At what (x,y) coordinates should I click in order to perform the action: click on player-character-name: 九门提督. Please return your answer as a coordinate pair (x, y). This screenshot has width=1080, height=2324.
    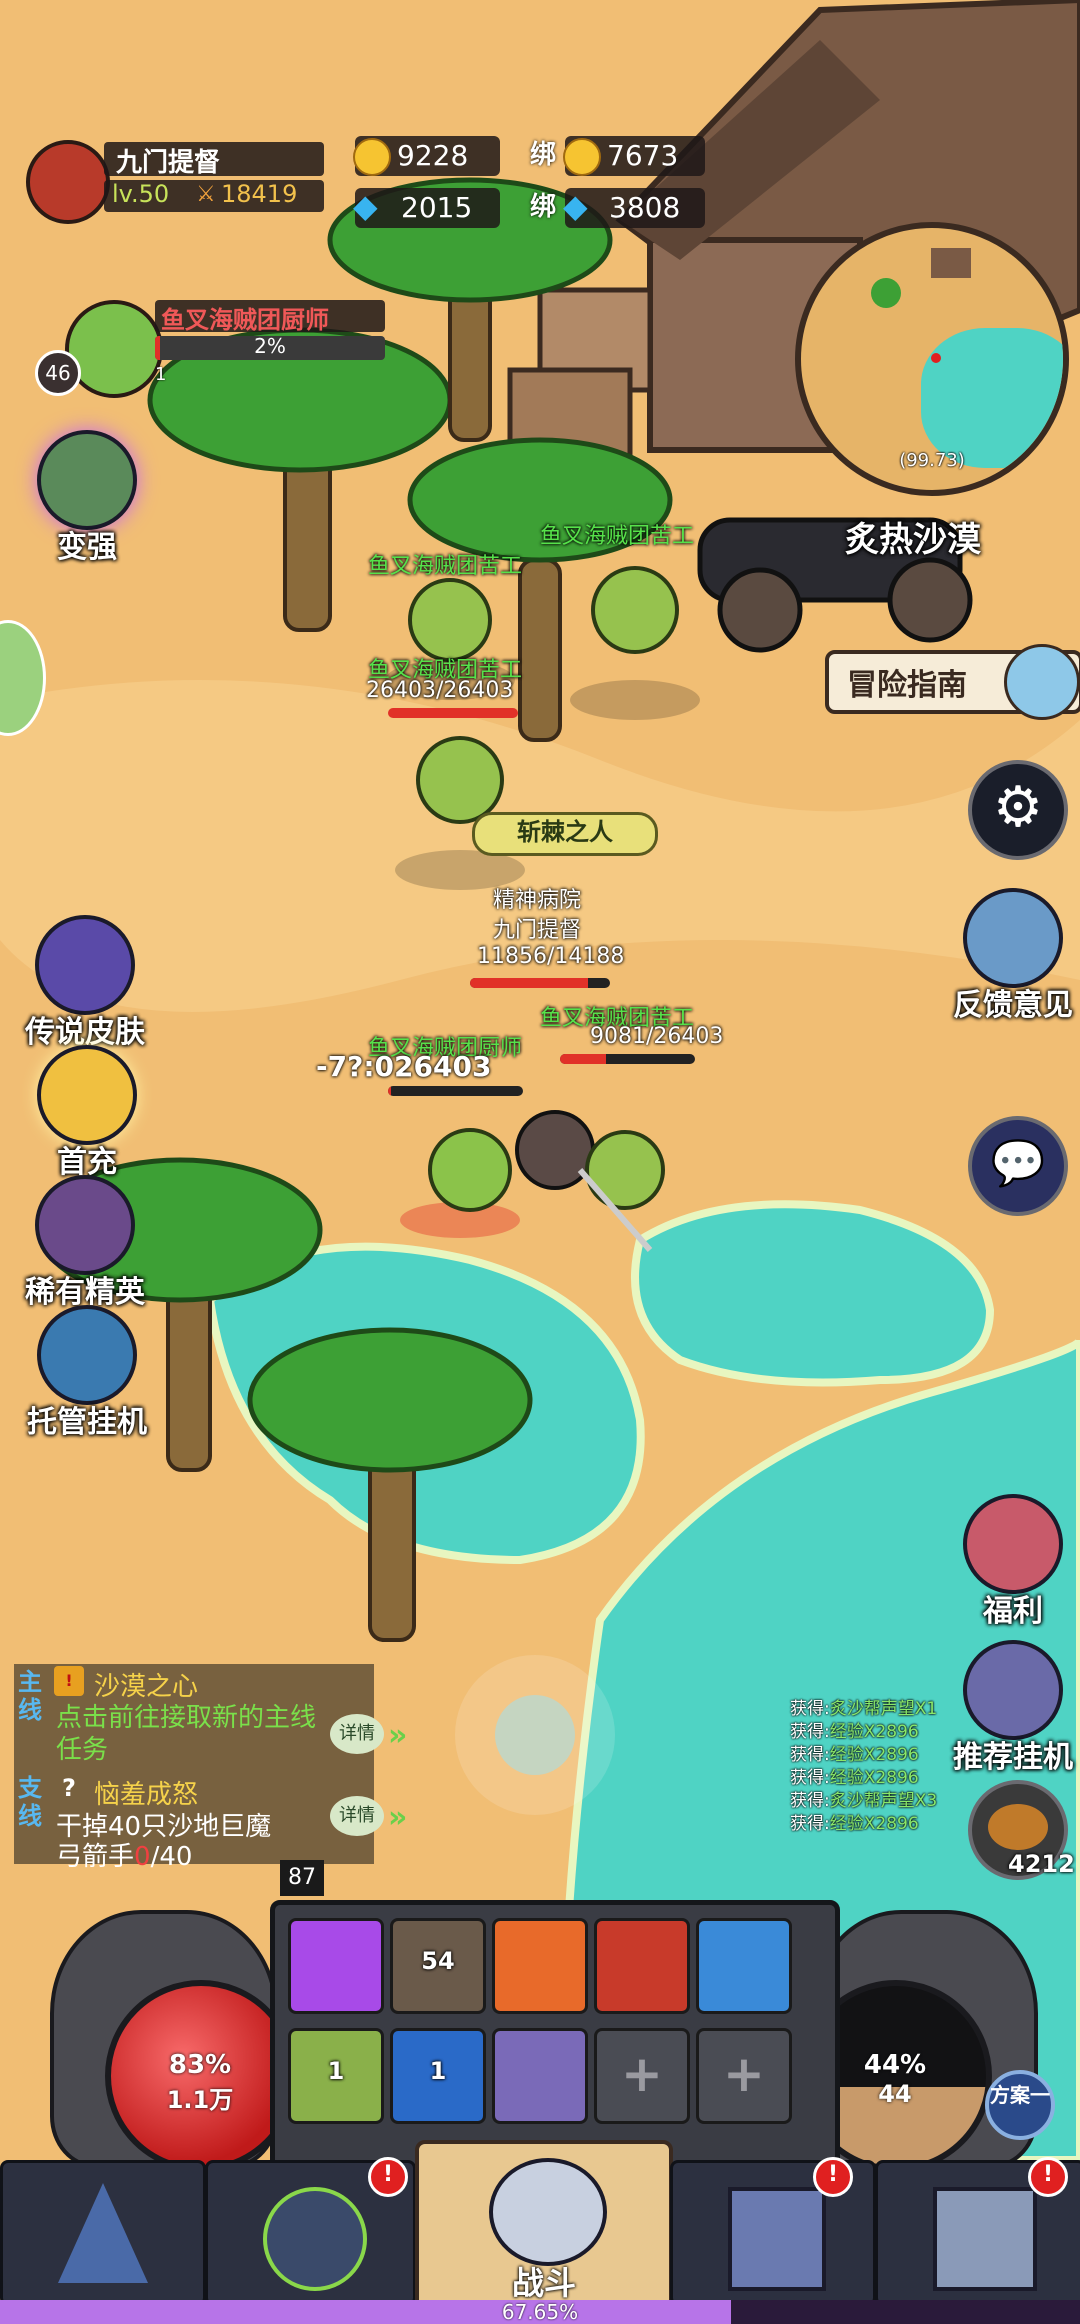
    Looking at the image, I should click on (537, 930).